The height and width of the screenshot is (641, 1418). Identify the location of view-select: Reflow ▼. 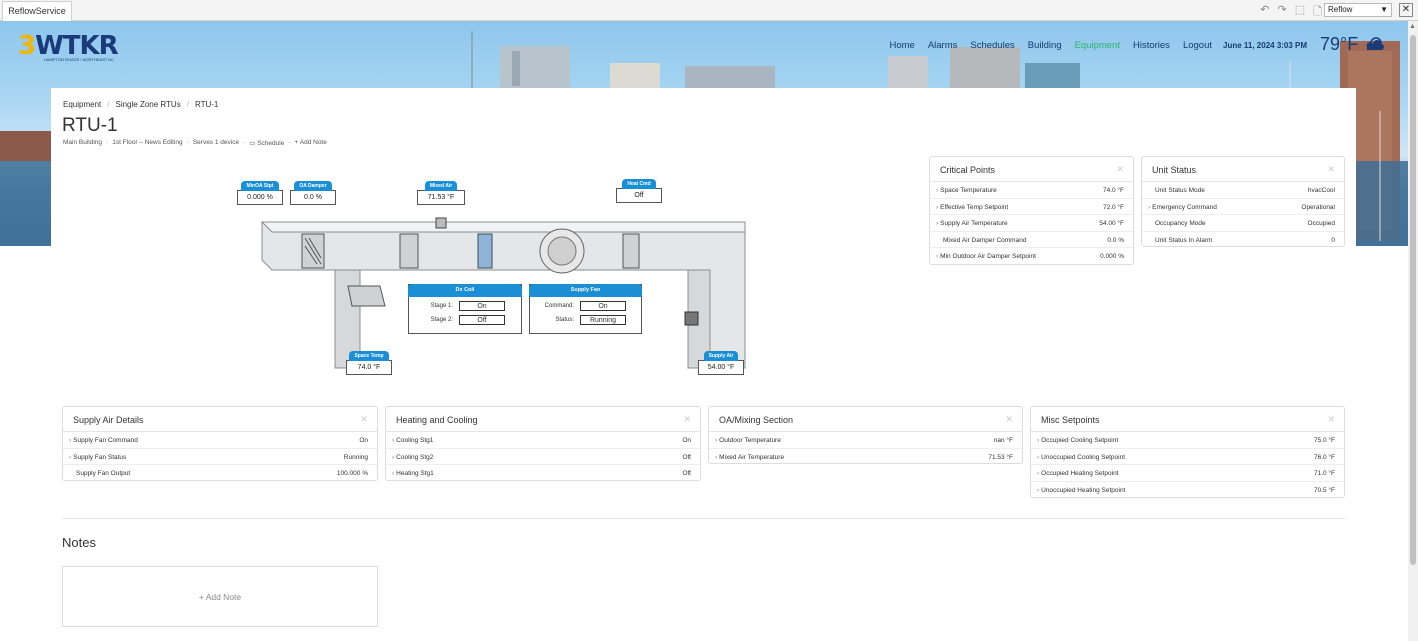
(1358, 10).